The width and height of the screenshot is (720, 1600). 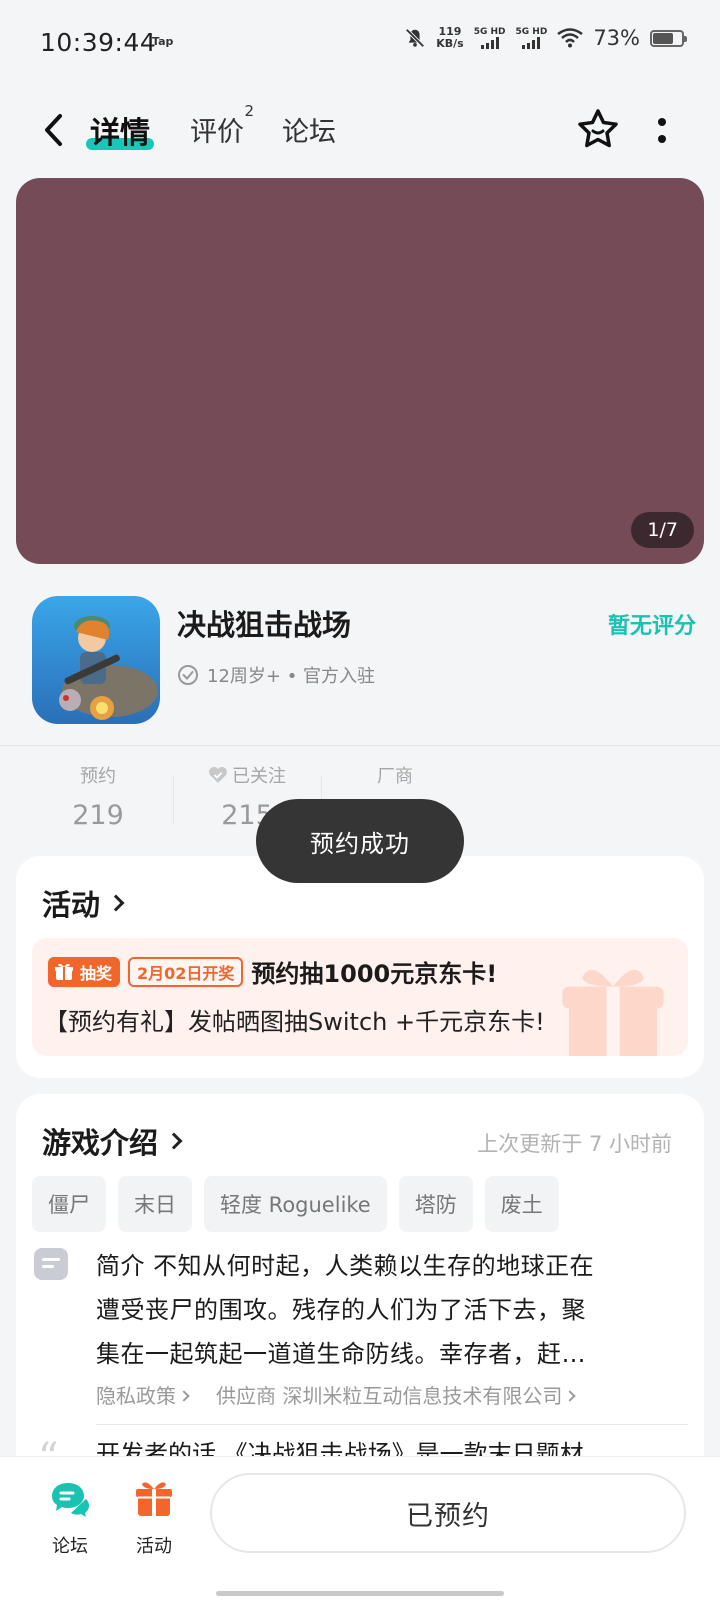 I want to click on tab-forum: 论坛, so click(x=309, y=129).